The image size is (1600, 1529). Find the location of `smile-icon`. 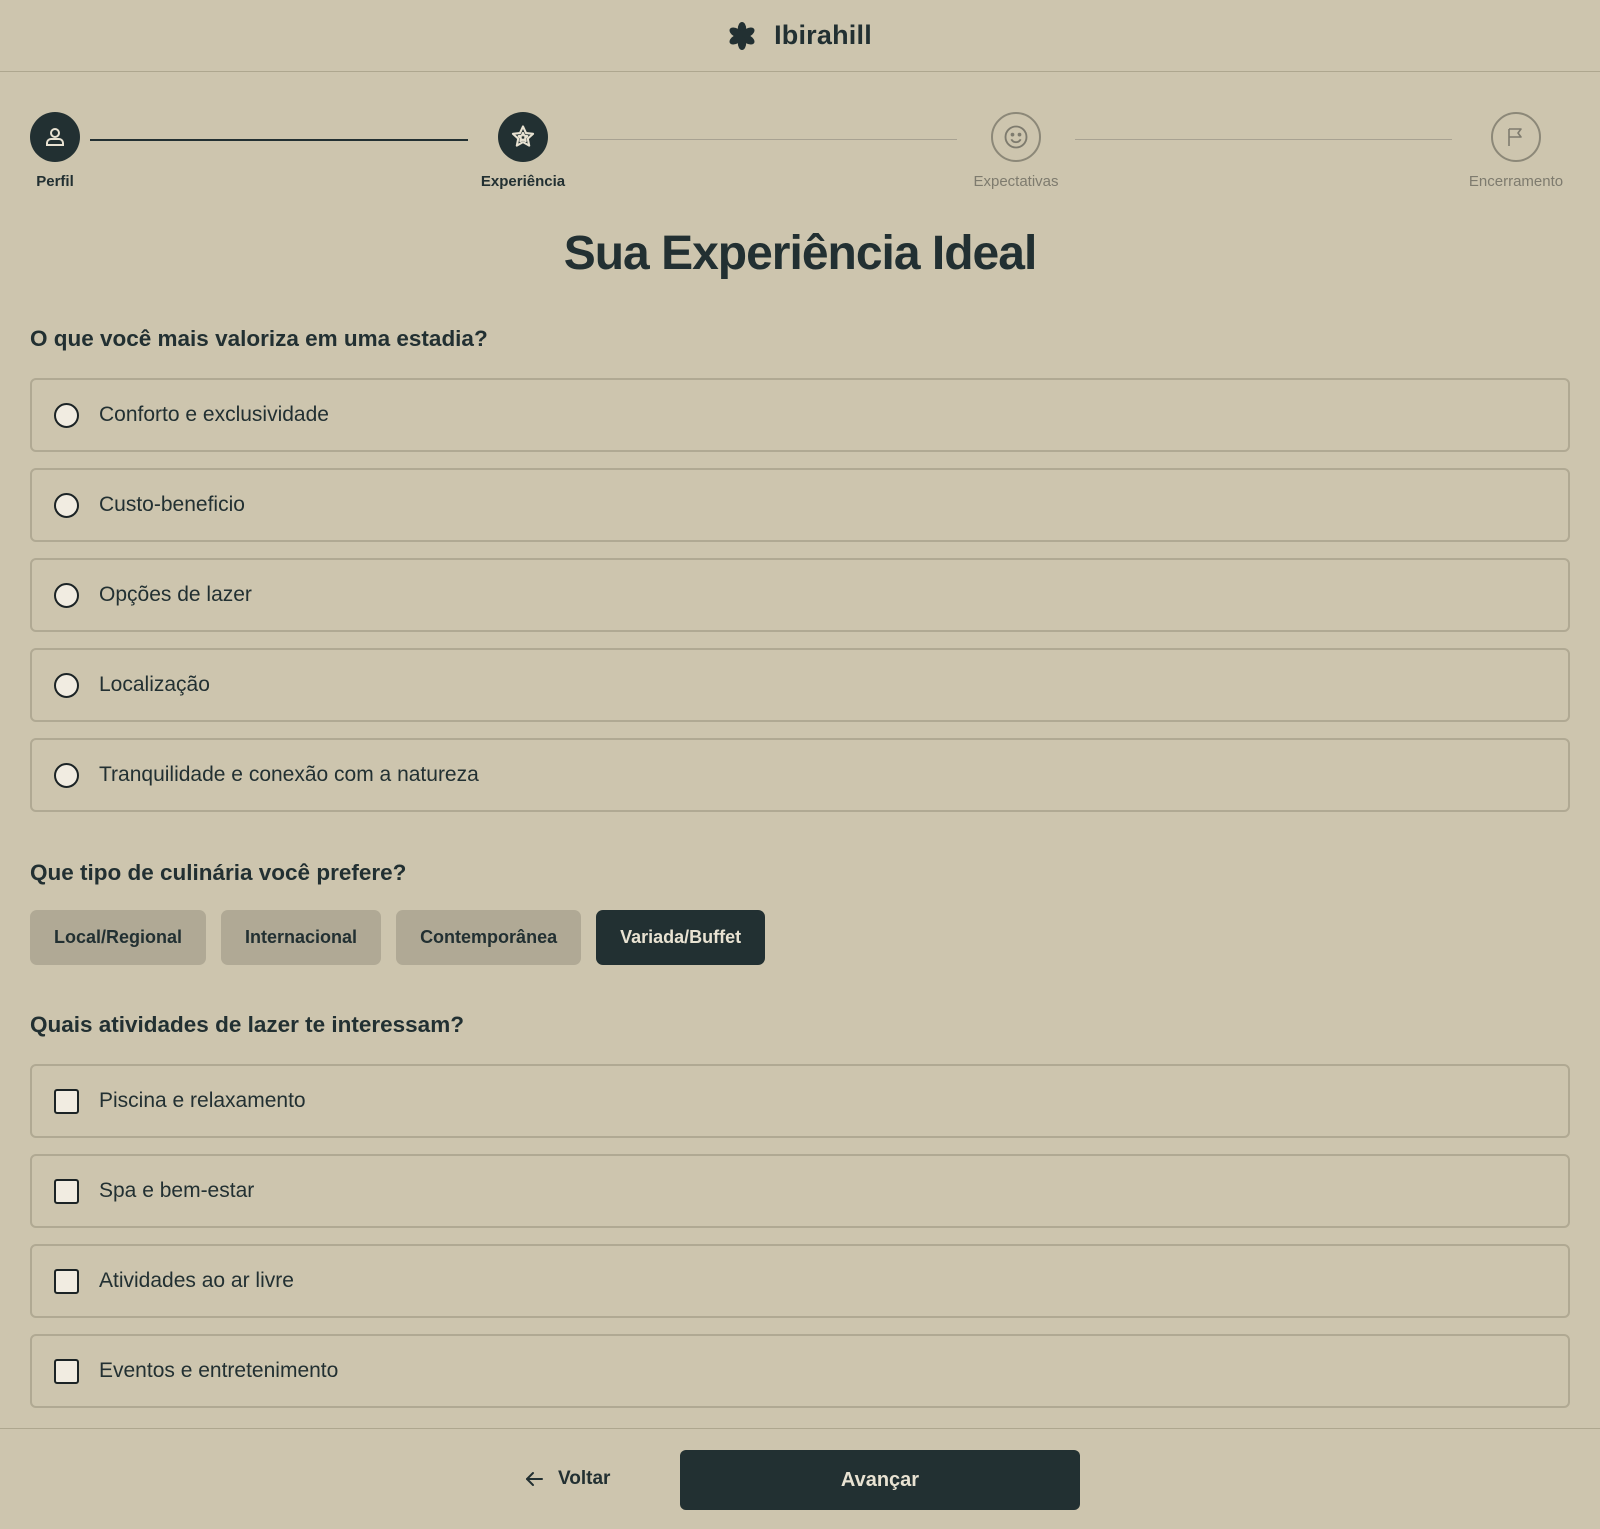

smile-icon is located at coordinates (1016, 137).